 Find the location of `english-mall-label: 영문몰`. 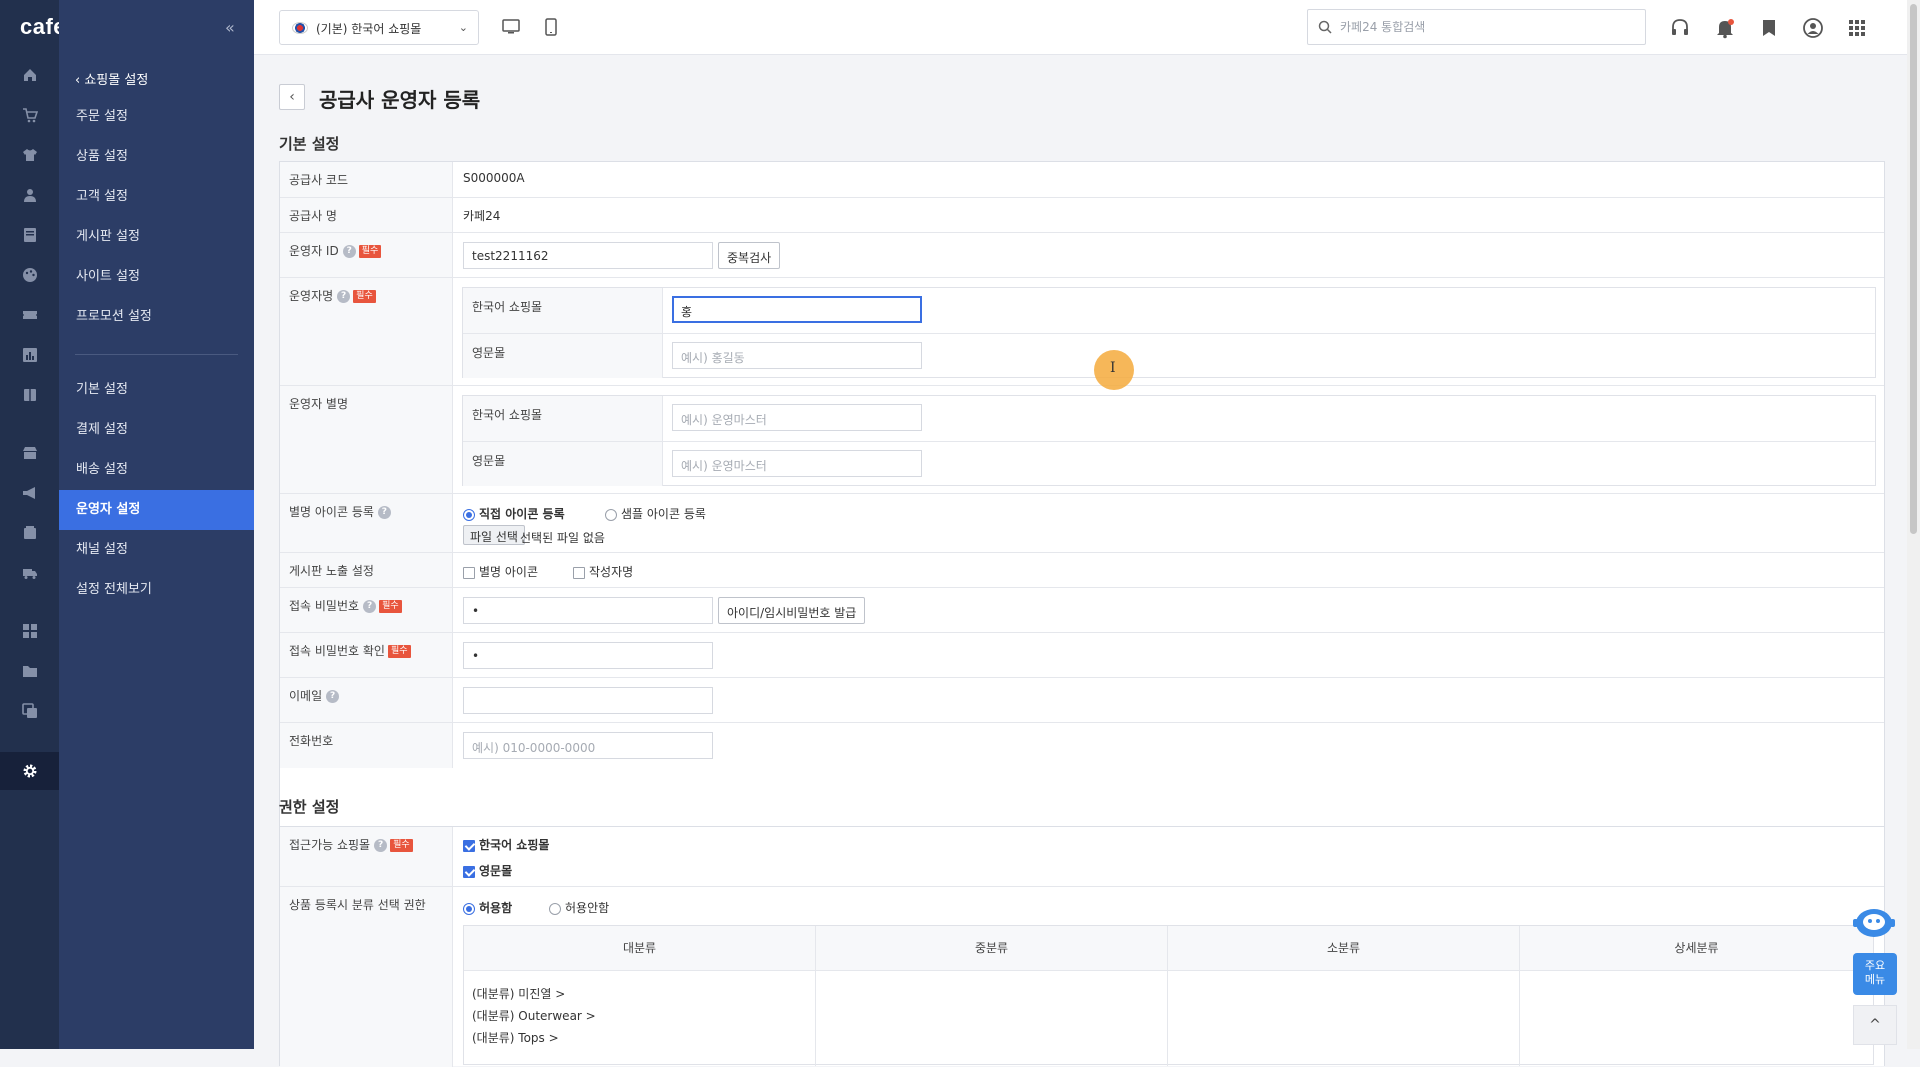

english-mall-label: 영문몰 is located at coordinates (563, 356).